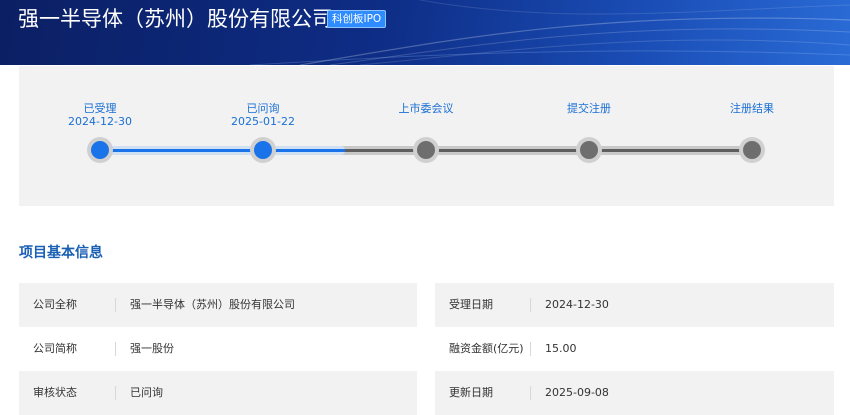 The width and height of the screenshot is (850, 415). Describe the element at coordinates (146, 392) in the screenshot. I see `info-value: 已问询` at that location.